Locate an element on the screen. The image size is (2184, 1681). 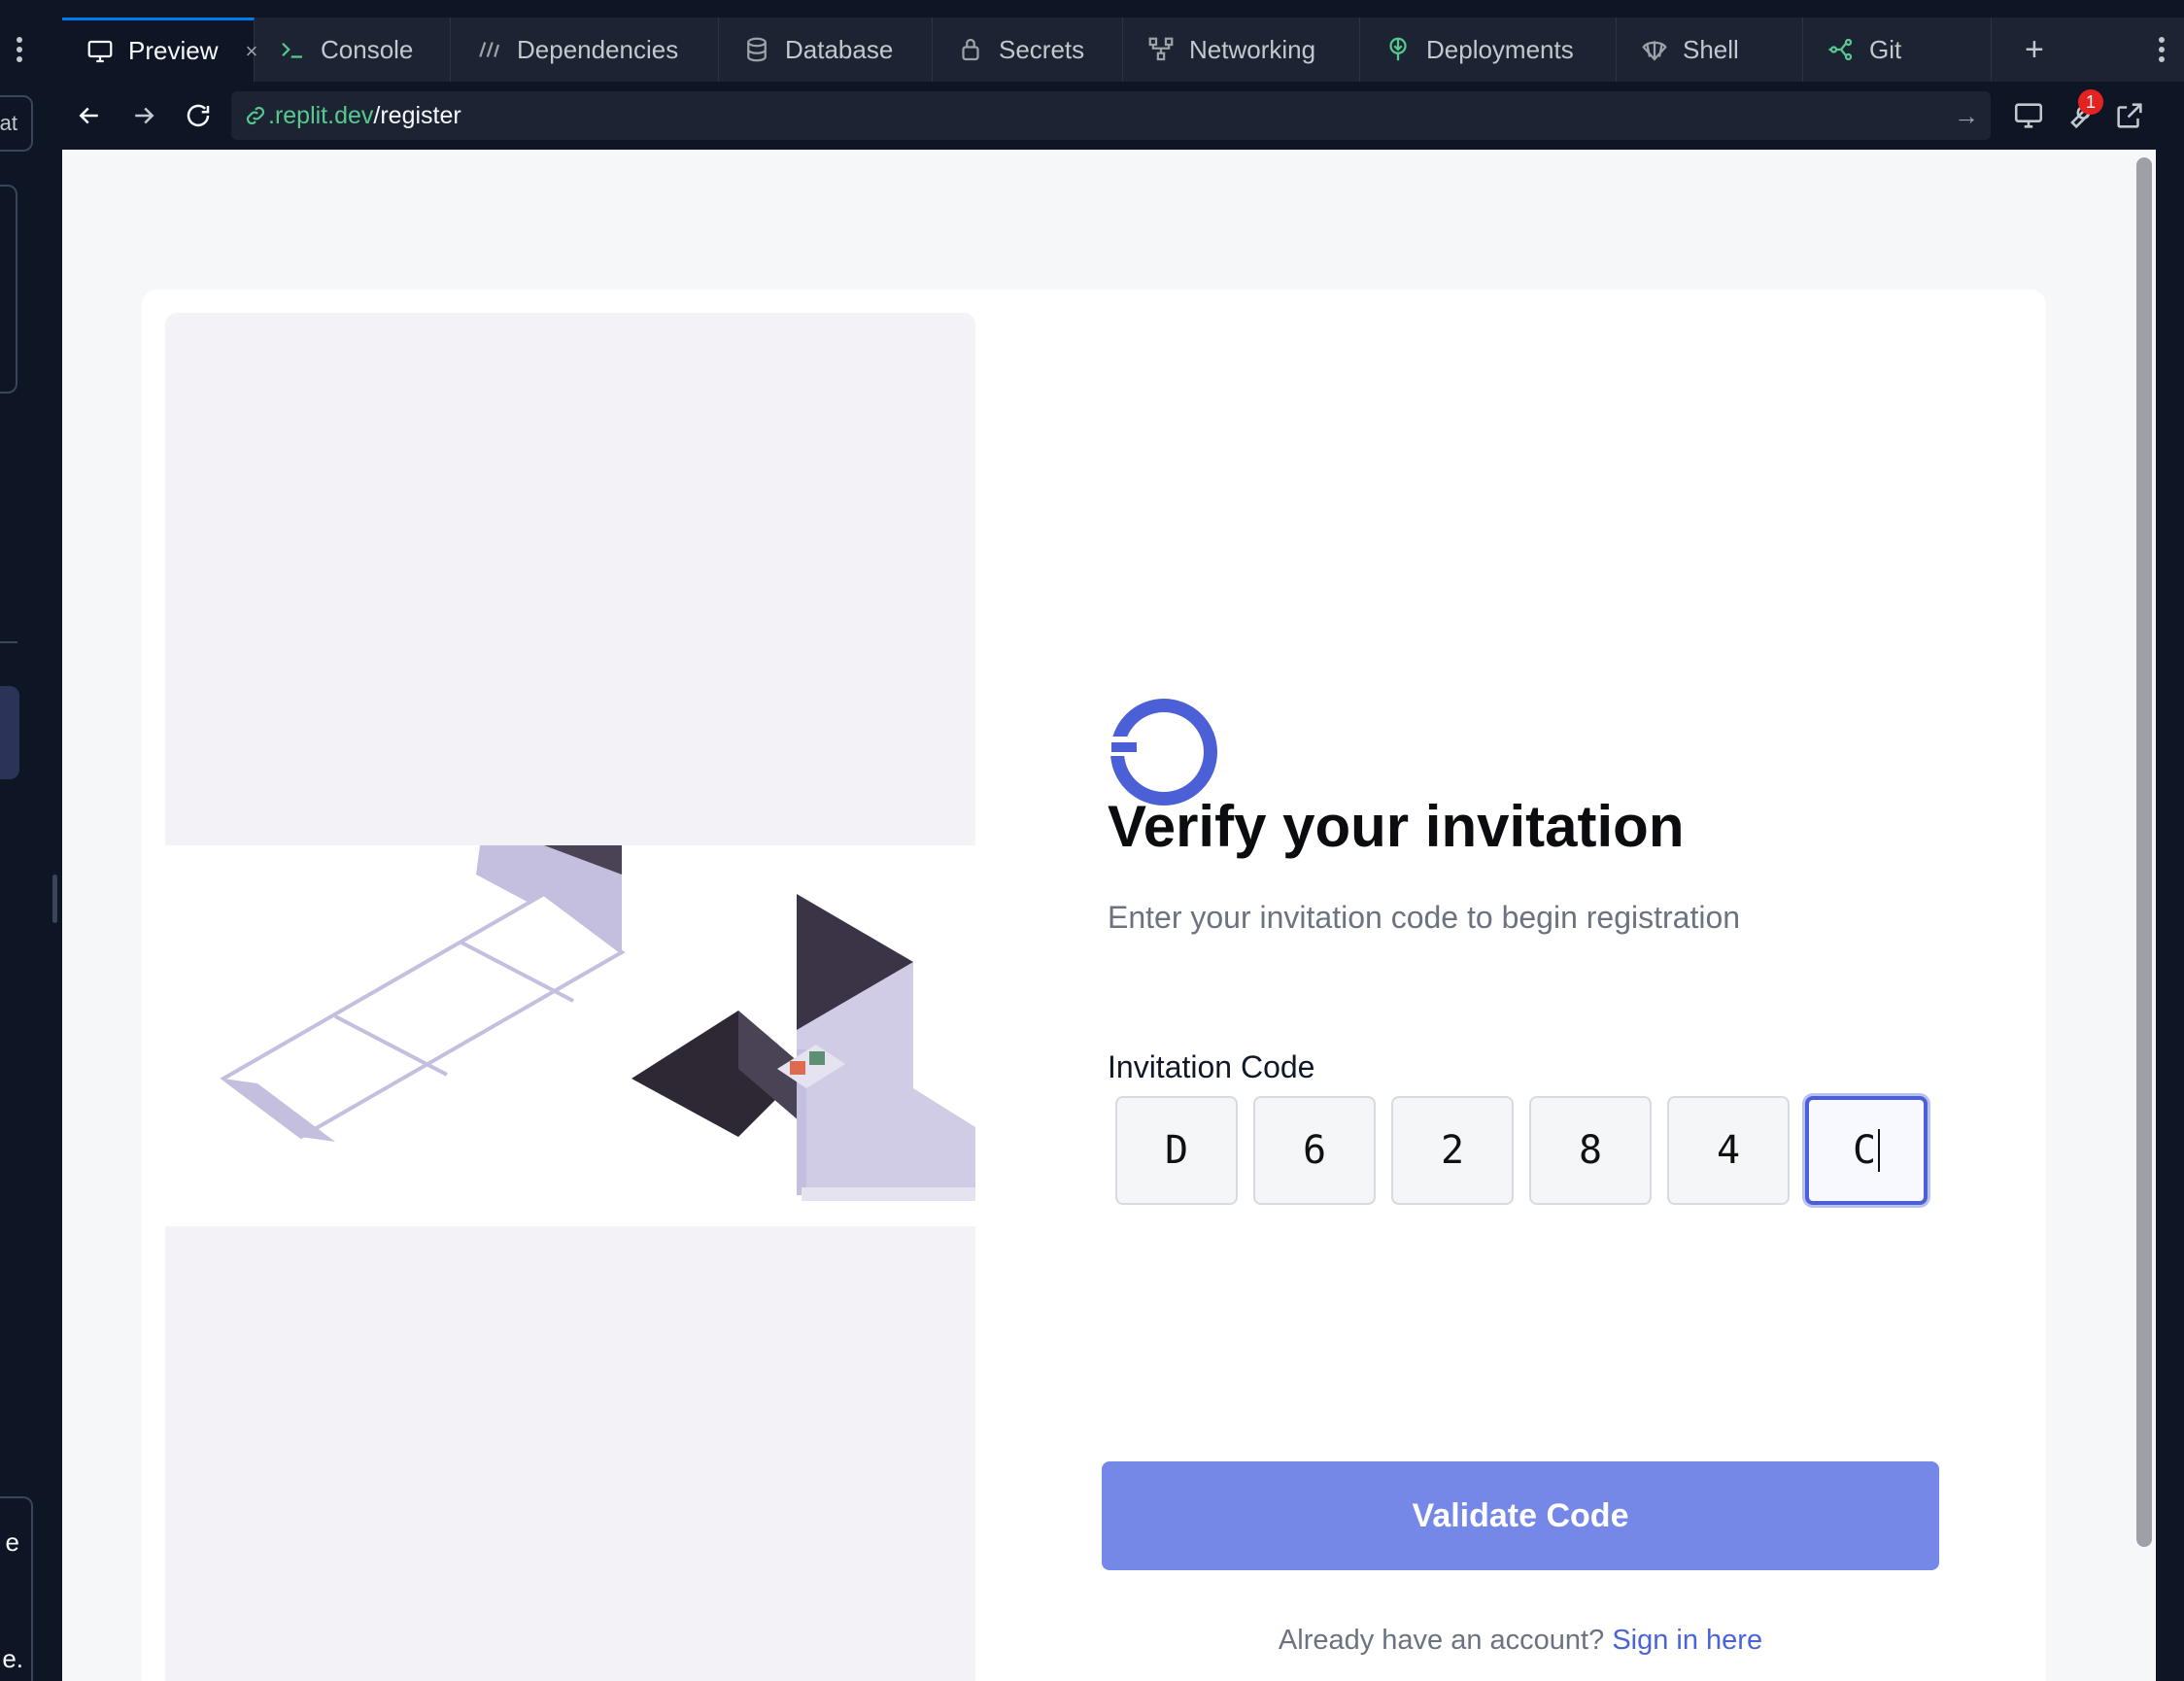
more-vertical-icon is located at coordinates (2162, 49).